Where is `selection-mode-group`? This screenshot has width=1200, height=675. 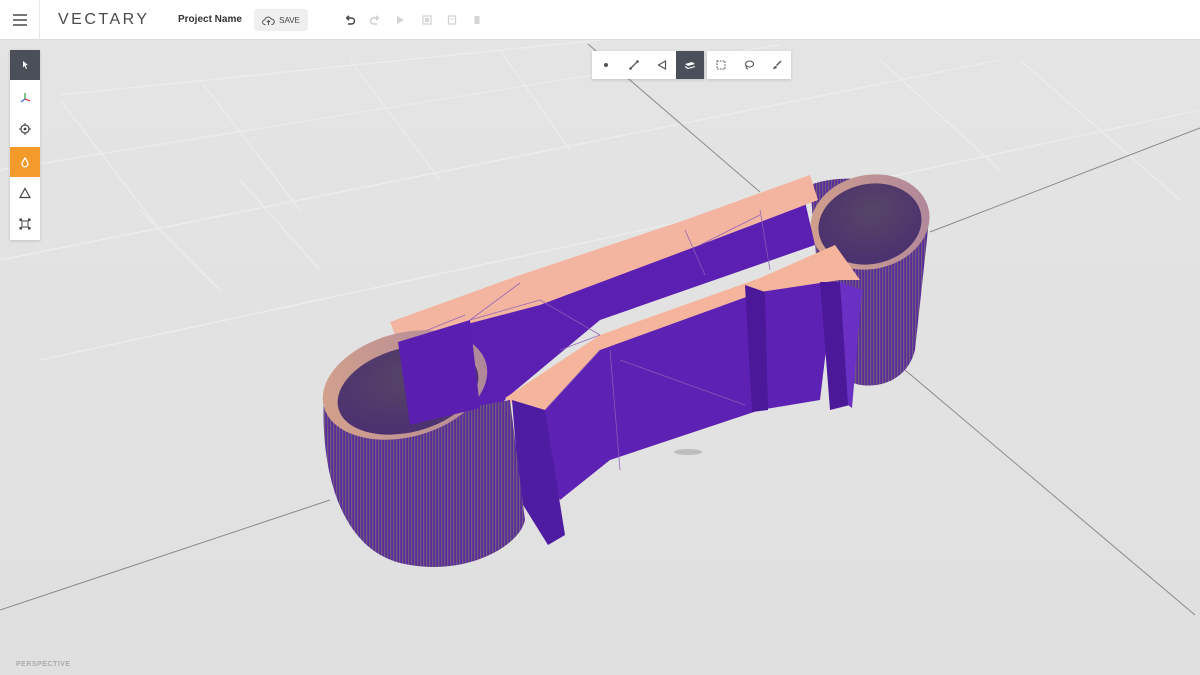
selection-mode-group is located at coordinates (648, 65).